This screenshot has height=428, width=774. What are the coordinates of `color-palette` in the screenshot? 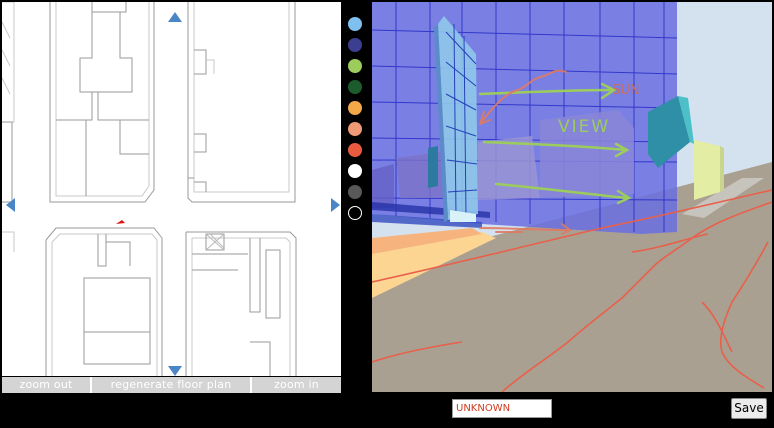 It's located at (357, 197).